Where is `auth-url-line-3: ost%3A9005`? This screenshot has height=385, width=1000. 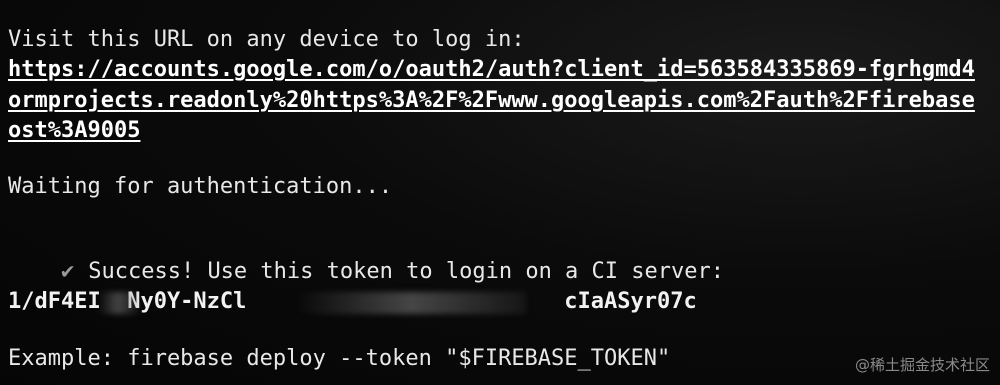
auth-url-line-3: ost%3A9005 is located at coordinates (74, 131).